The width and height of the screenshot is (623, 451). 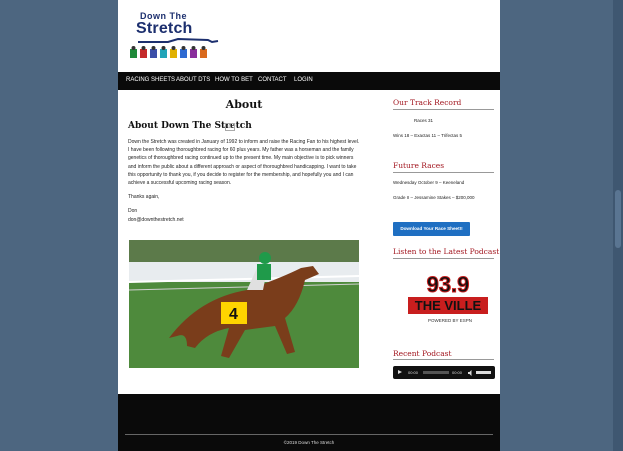 I want to click on page-title: About, so click(x=244, y=104).